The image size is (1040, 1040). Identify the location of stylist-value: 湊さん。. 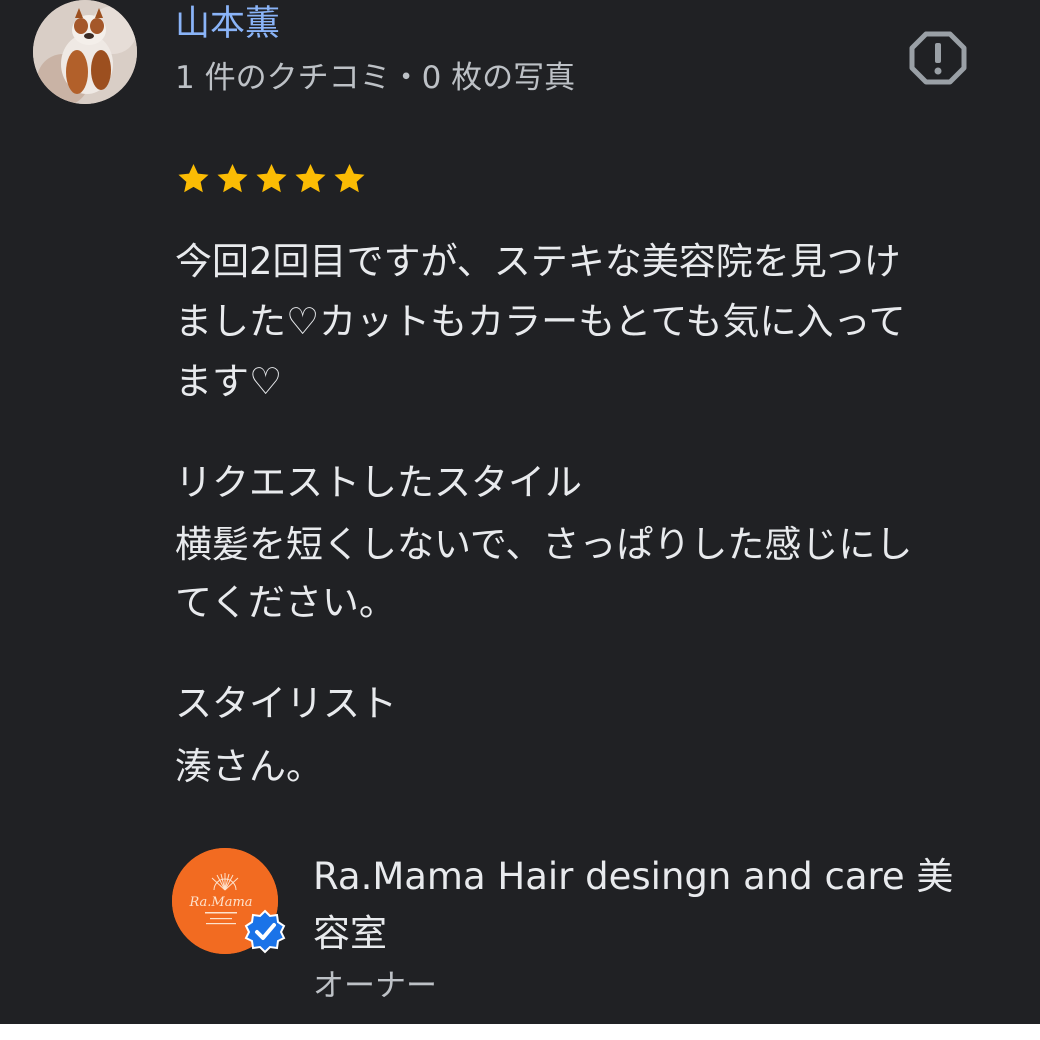
(249, 766).